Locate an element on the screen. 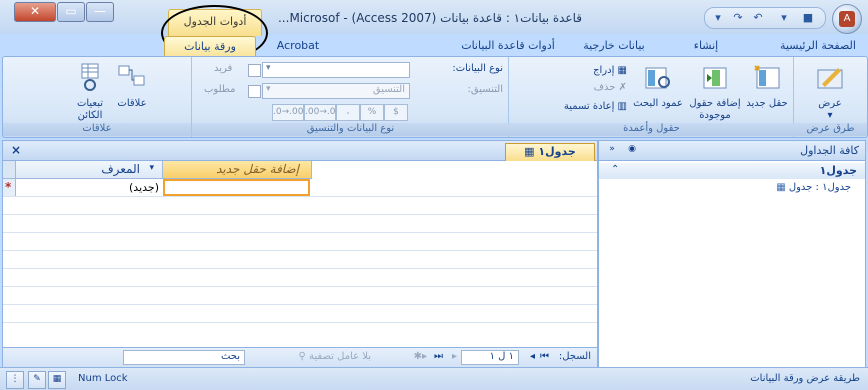 Image resolution: width=868 pixels, height=390 pixels. percent-button: % is located at coordinates (372, 112).